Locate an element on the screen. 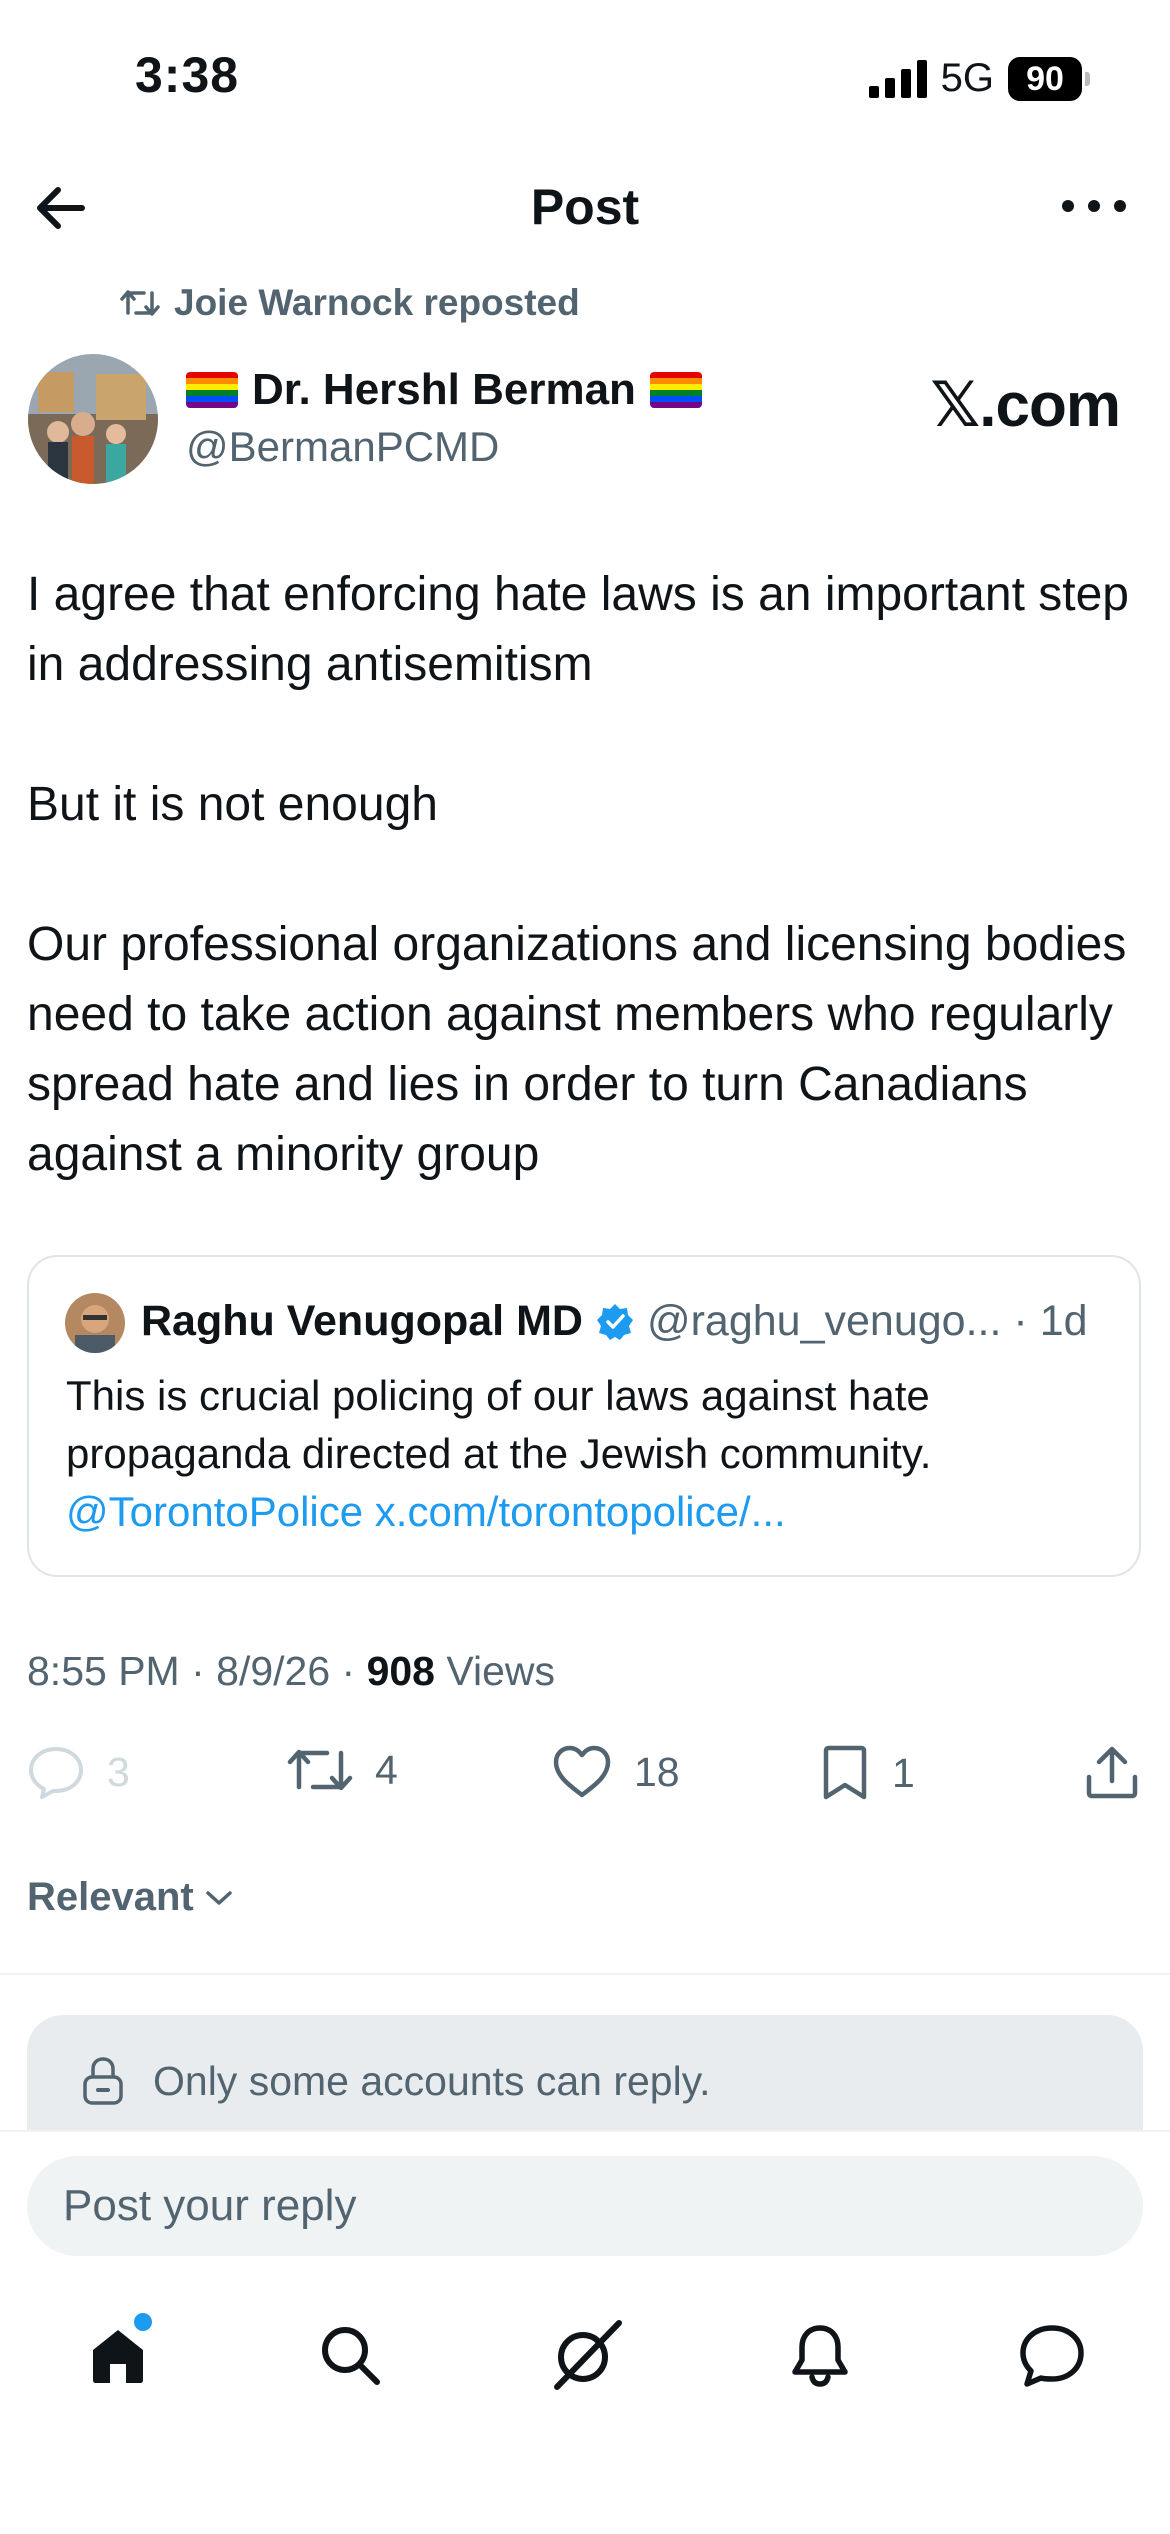 The image size is (1170, 2534). repost-button: 4 is located at coordinates (342, 1770).